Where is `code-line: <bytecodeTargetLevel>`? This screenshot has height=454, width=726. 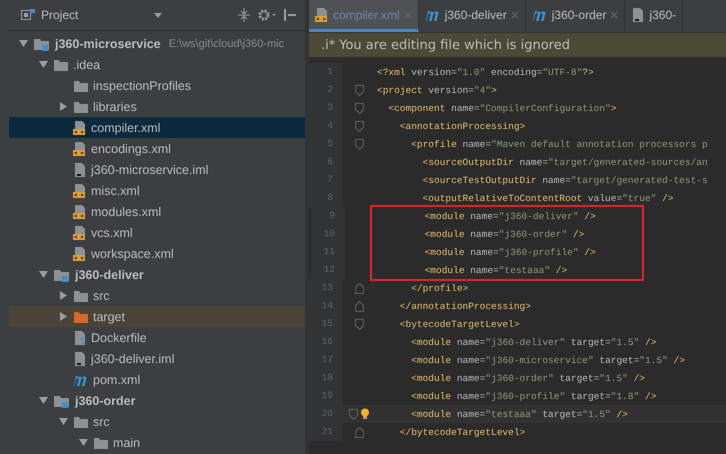
code-line: <bytecodeTargetLevel> is located at coordinates (459, 324).